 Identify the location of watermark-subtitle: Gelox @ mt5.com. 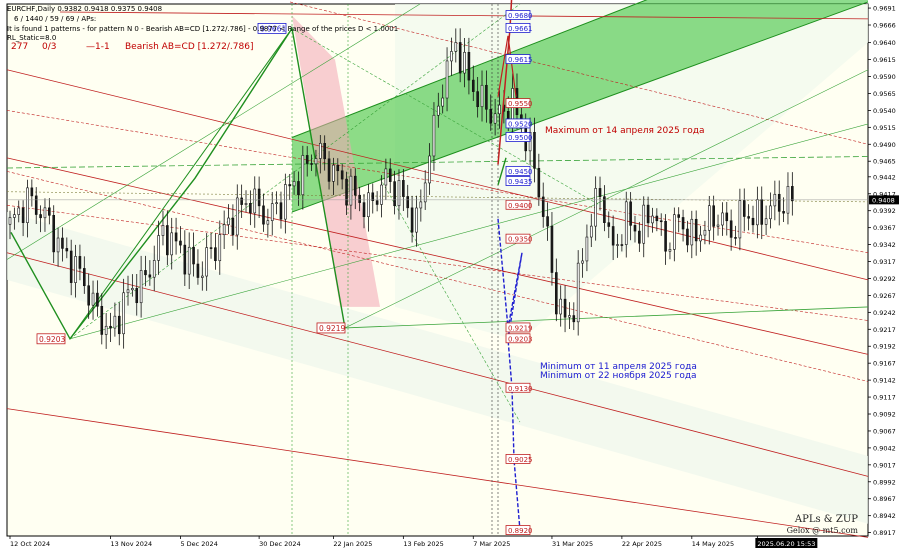
(822, 530).